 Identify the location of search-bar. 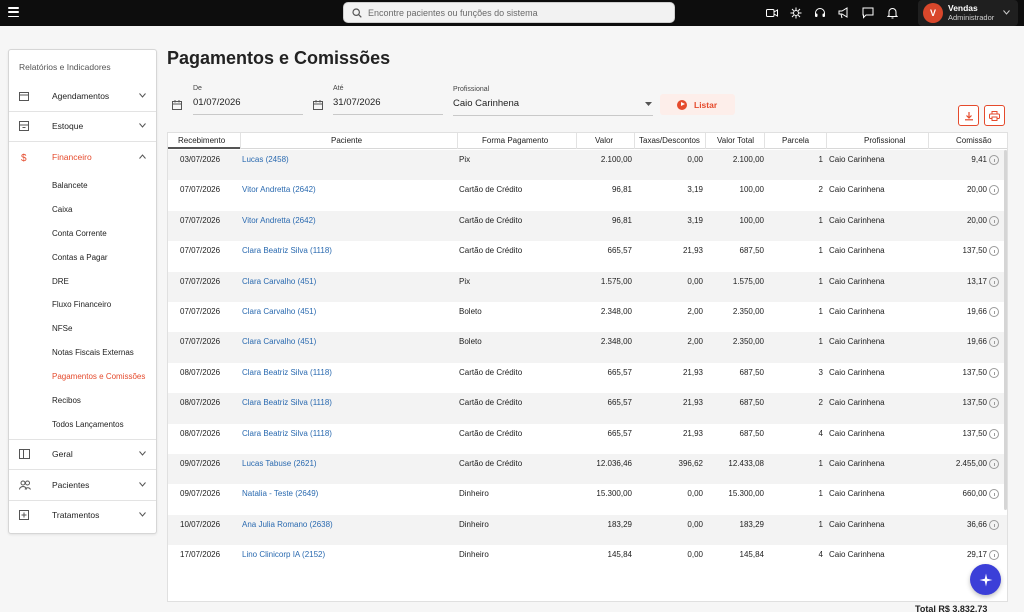
(509, 12).